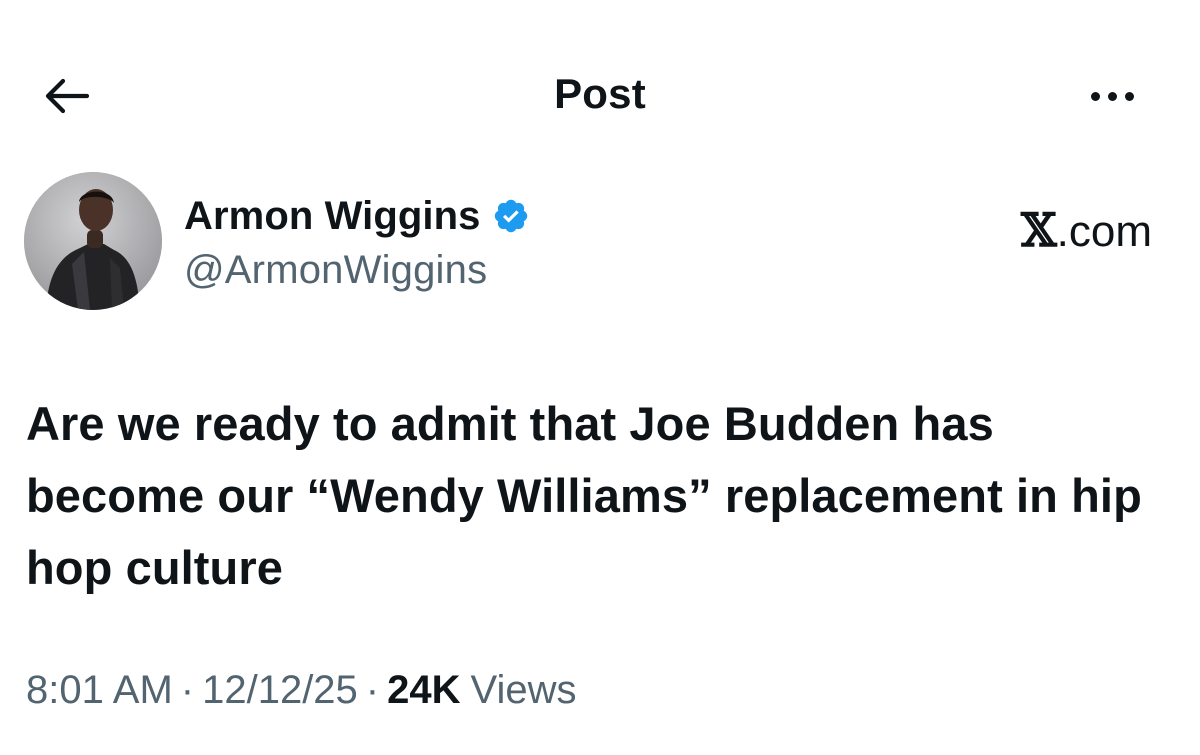  I want to click on author-name-row: Armon Wiggins, so click(357, 216).